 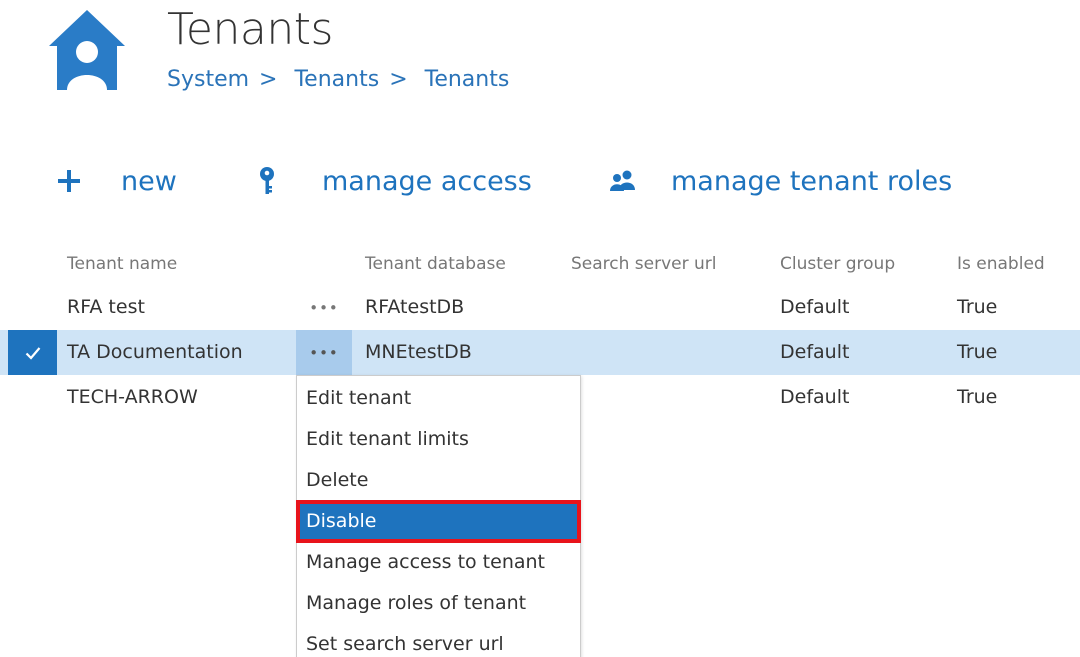 I want to click on manage-tenant-roles-label: manage tenant roles, so click(x=812, y=181).